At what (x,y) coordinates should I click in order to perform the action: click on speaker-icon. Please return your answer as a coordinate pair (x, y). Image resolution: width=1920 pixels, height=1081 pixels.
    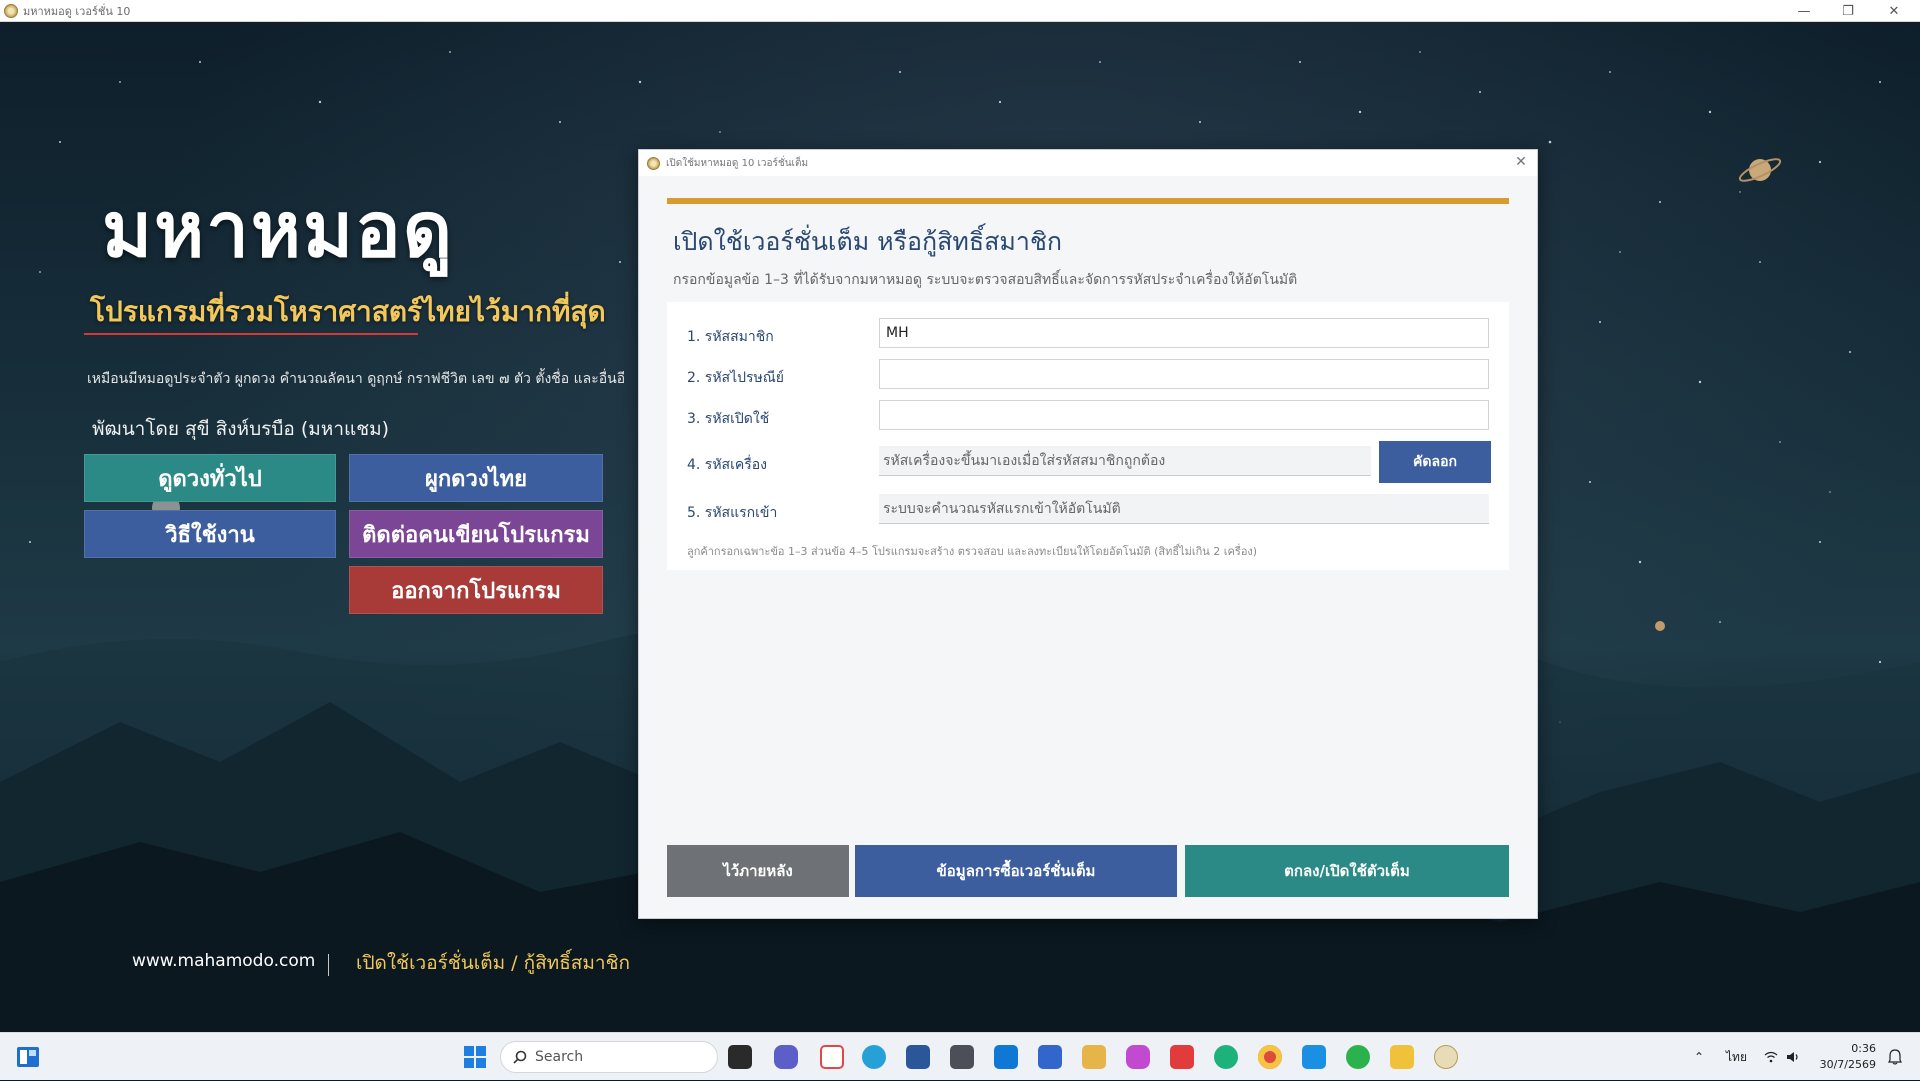
    Looking at the image, I should click on (1793, 1057).